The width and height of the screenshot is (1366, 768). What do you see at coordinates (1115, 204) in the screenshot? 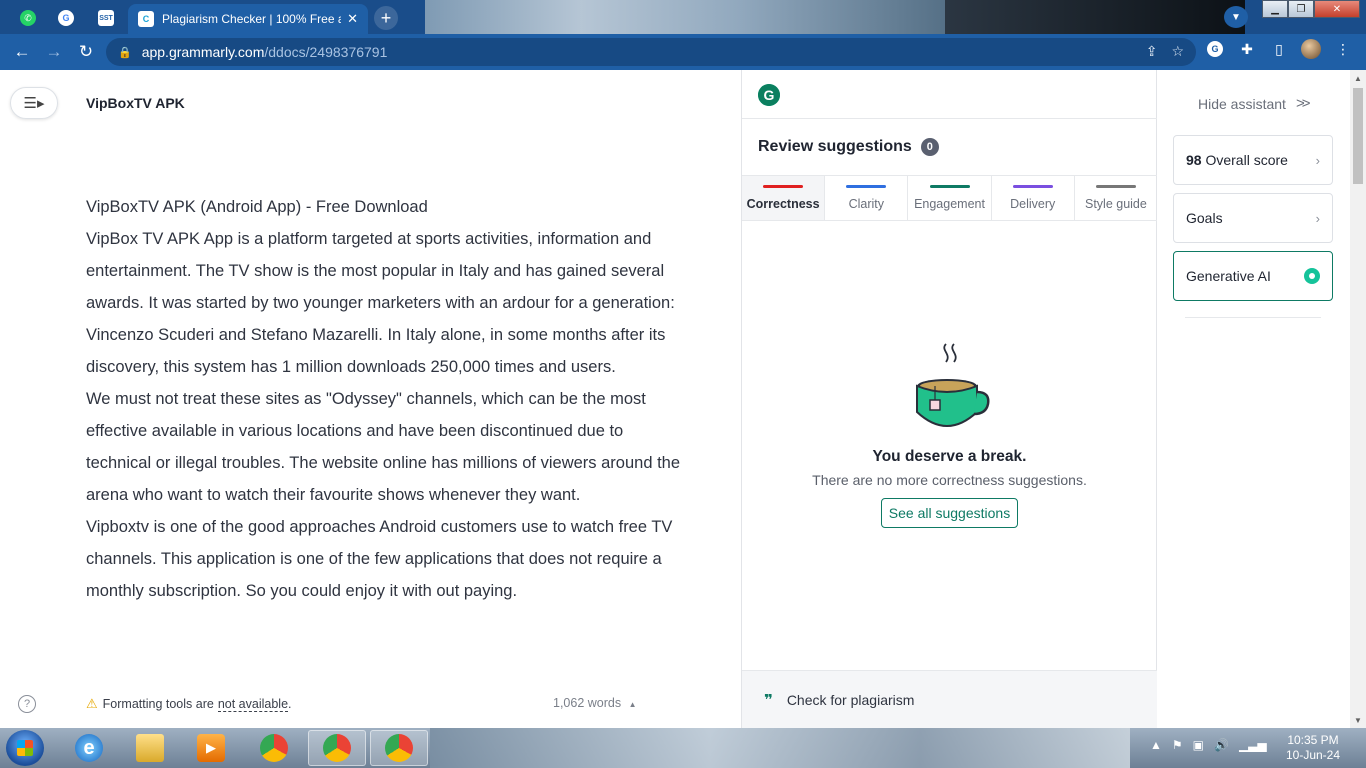
I see `tab-label: Style guide` at bounding box center [1115, 204].